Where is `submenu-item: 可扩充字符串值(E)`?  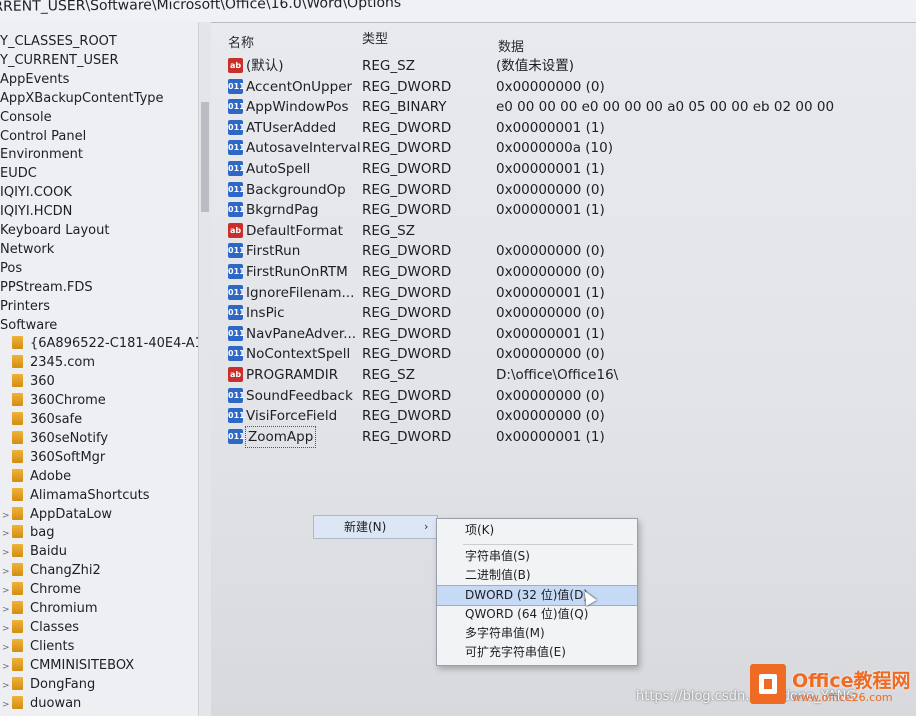
submenu-item: 可扩充字符串值(E) is located at coordinates (537, 652).